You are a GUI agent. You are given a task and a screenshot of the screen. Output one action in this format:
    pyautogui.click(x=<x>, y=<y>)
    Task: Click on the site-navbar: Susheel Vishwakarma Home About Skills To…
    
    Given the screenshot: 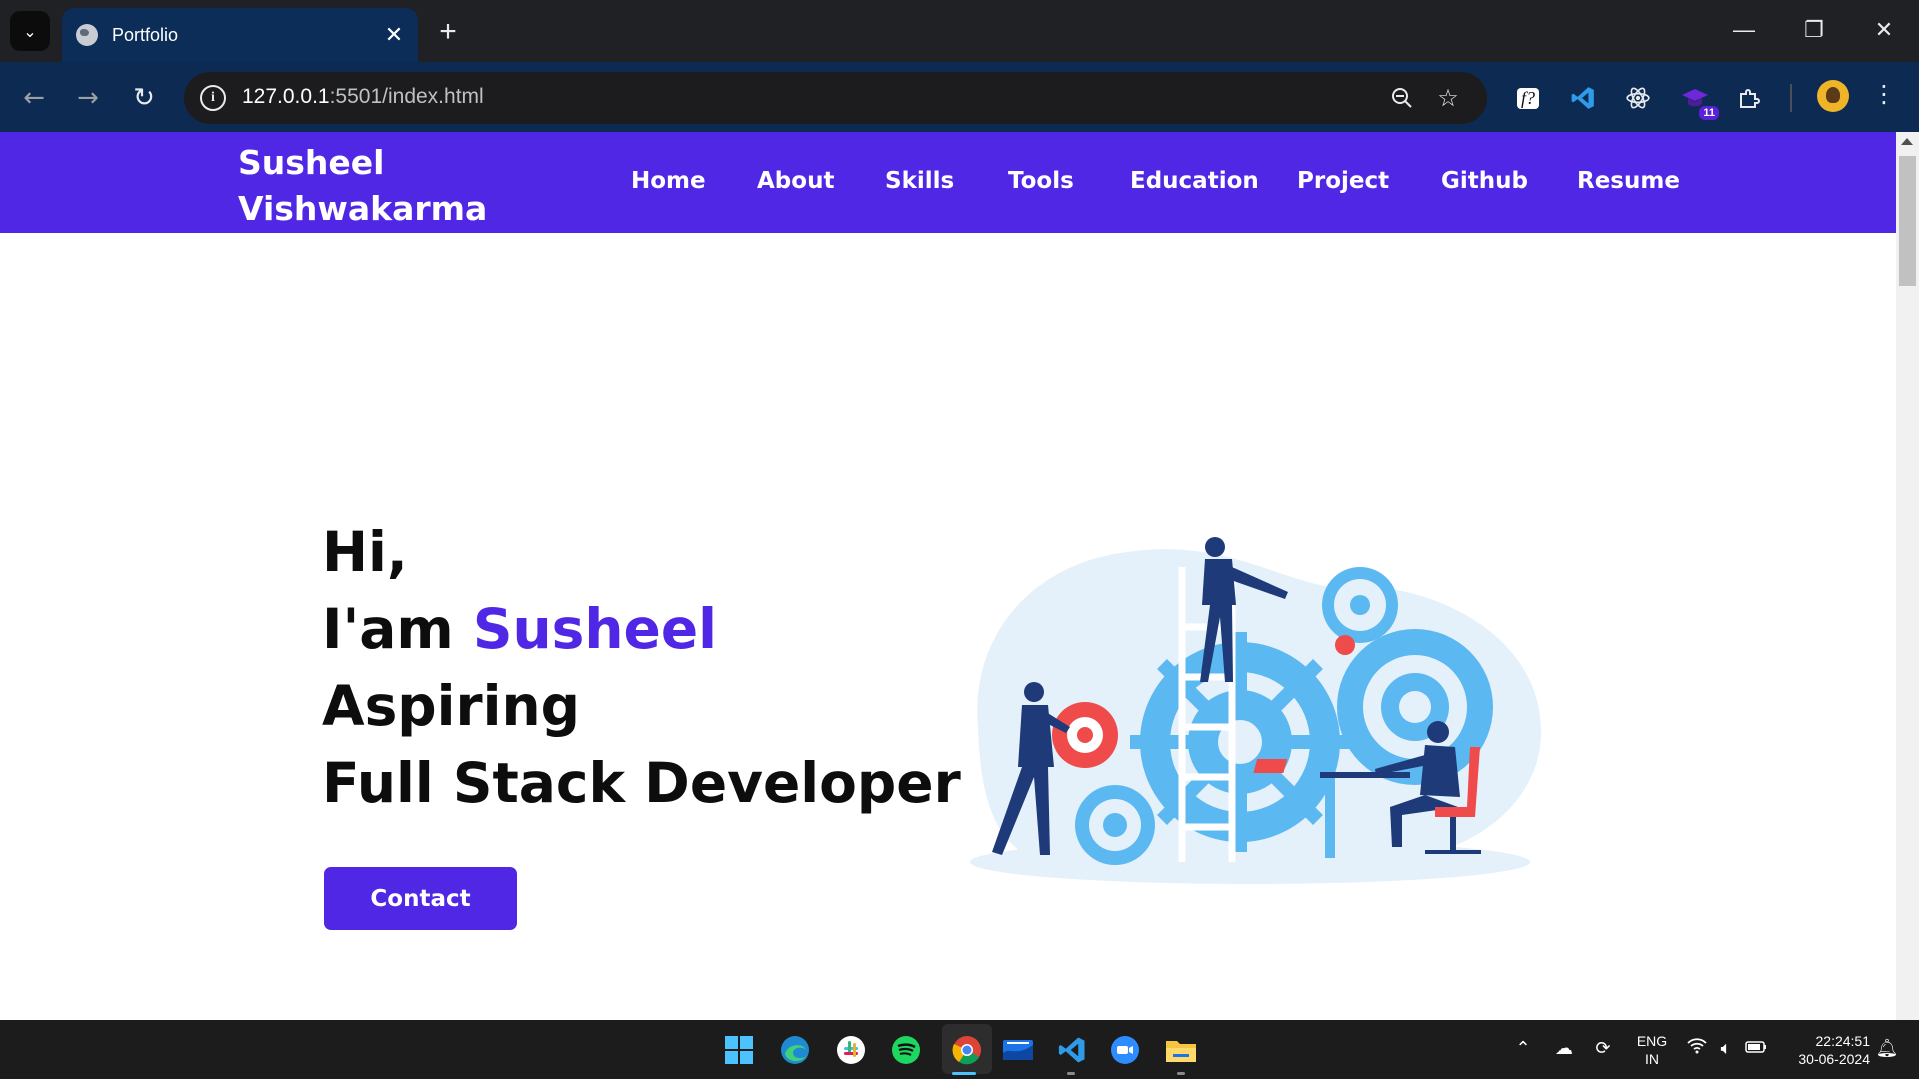 What is the action you would take?
    pyautogui.click(x=948, y=182)
    